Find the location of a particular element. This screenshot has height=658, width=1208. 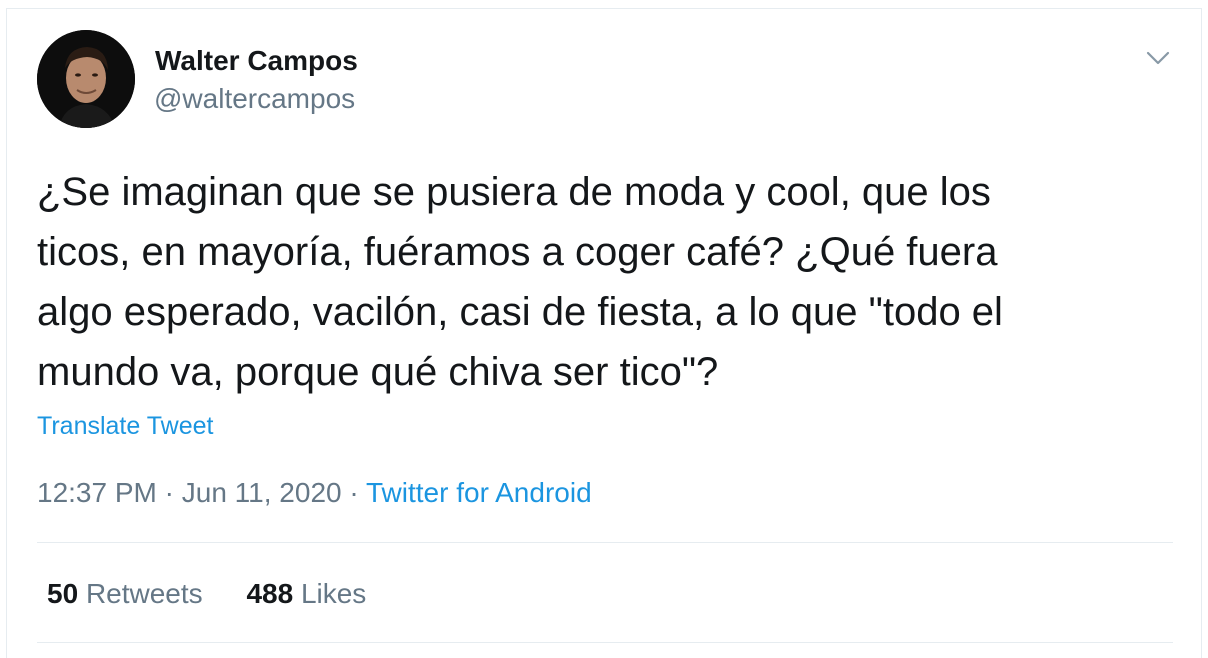

likes-label: Likes is located at coordinates (333, 593).